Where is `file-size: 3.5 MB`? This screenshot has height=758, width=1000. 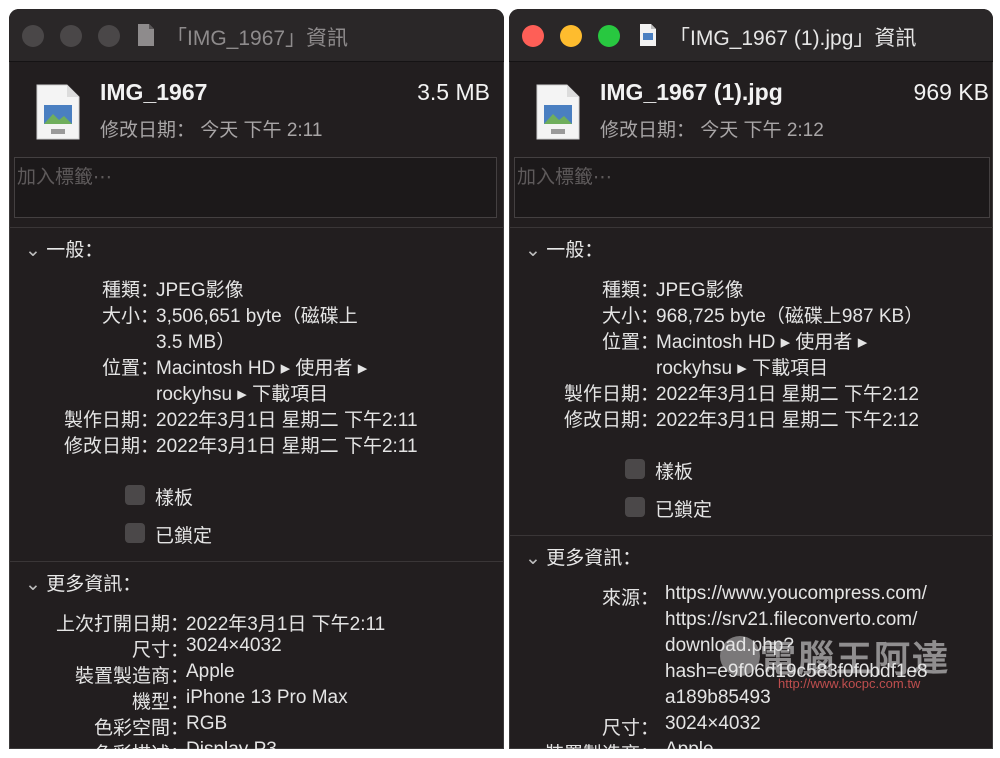
file-size: 3.5 MB is located at coordinates (453, 92).